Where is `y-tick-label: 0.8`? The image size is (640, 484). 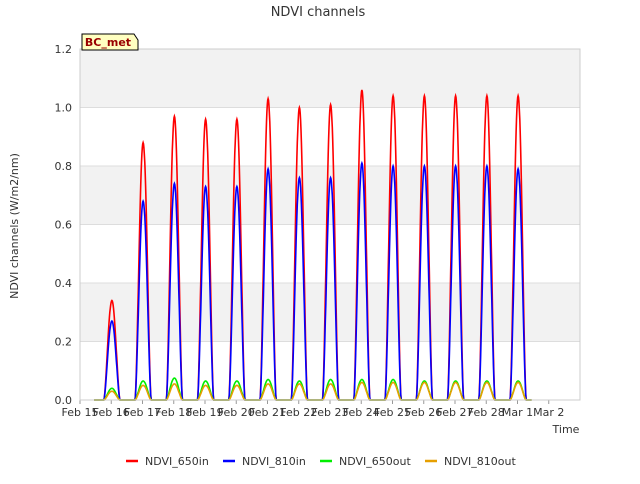 y-tick-label: 0.8 is located at coordinates (64, 166).